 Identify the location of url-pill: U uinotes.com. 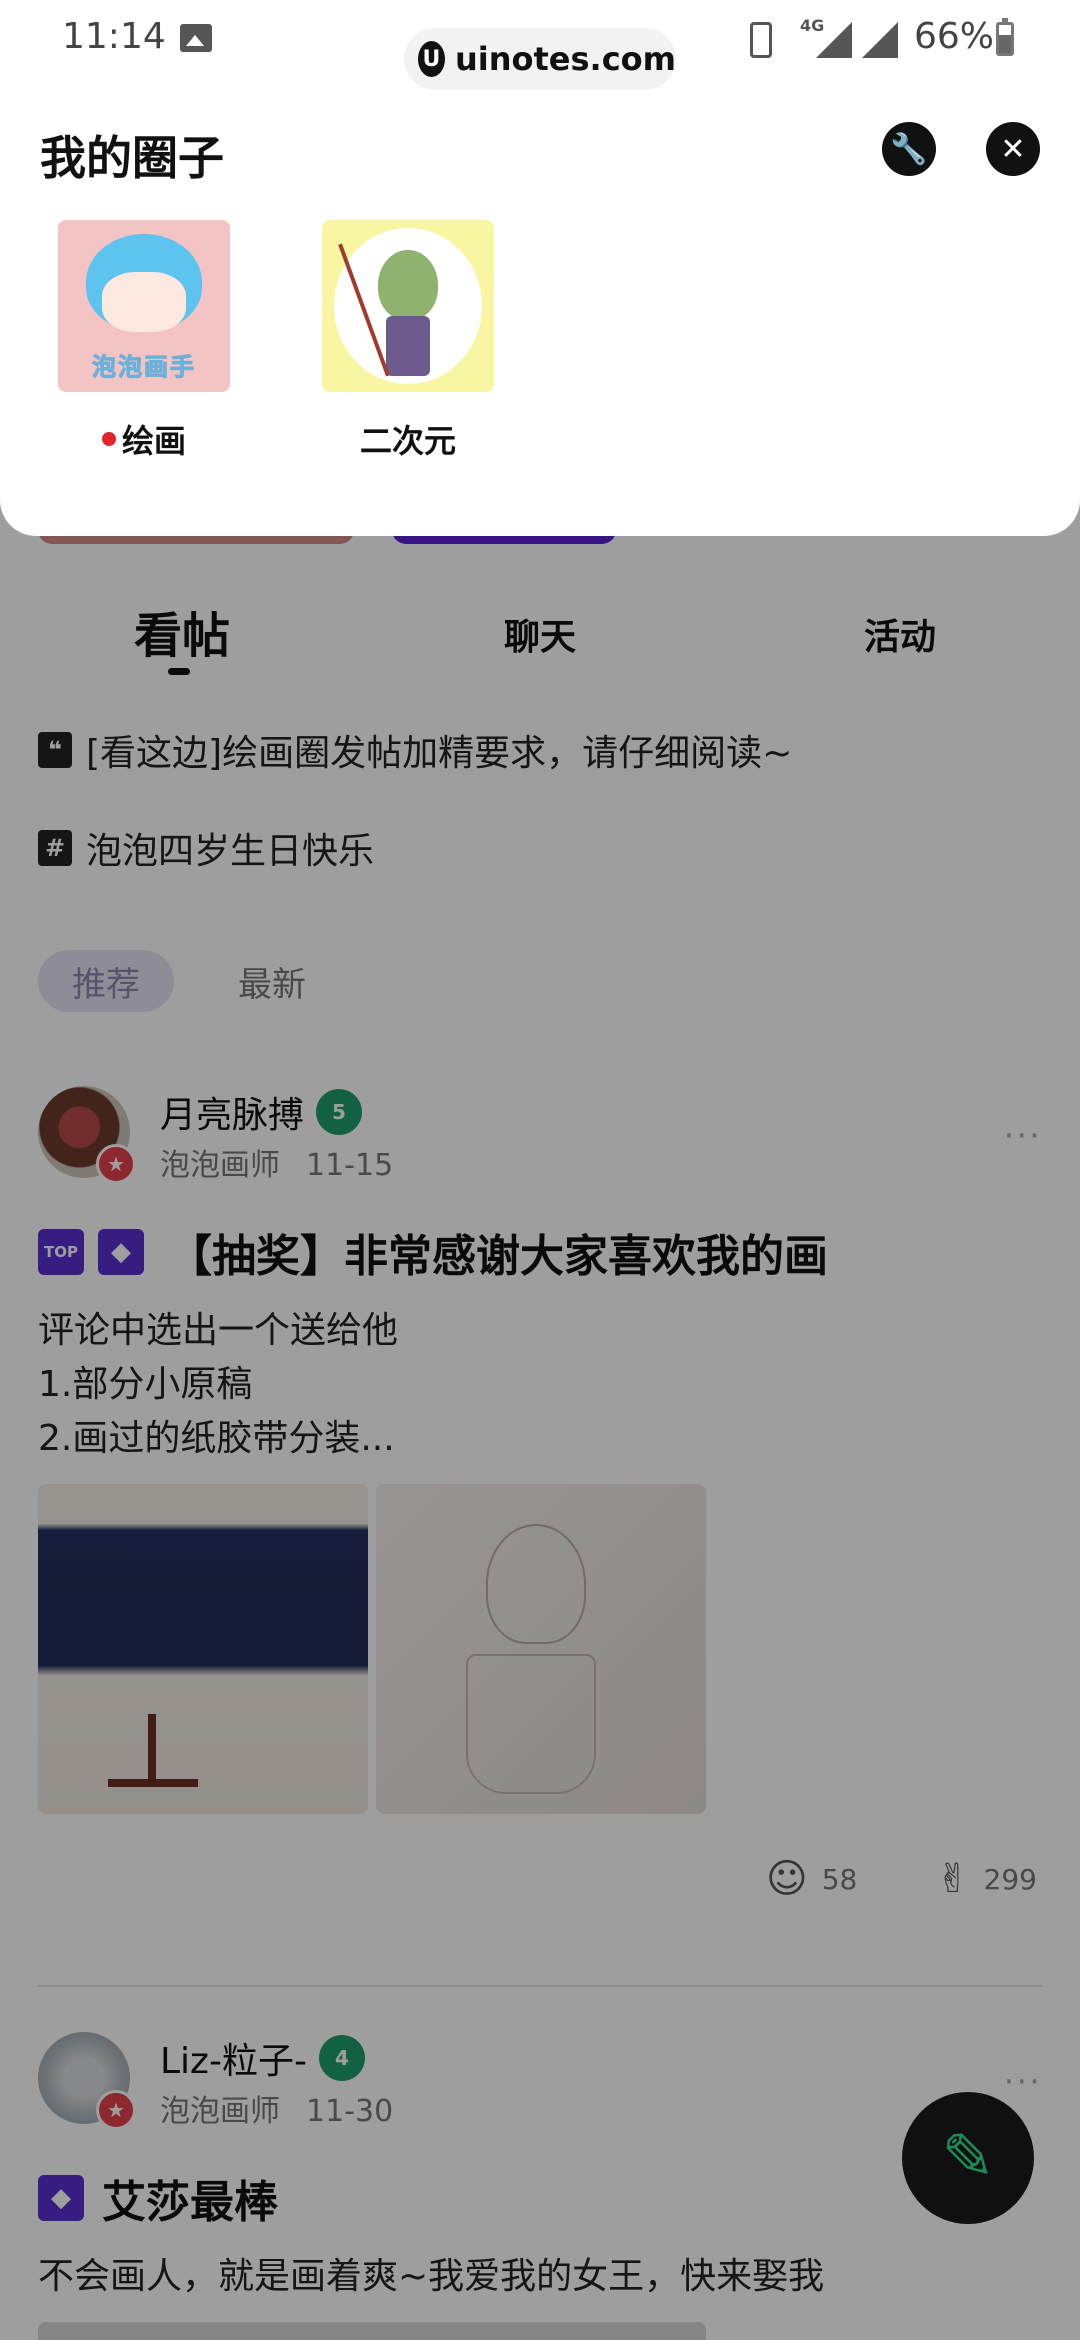
(540, 59).